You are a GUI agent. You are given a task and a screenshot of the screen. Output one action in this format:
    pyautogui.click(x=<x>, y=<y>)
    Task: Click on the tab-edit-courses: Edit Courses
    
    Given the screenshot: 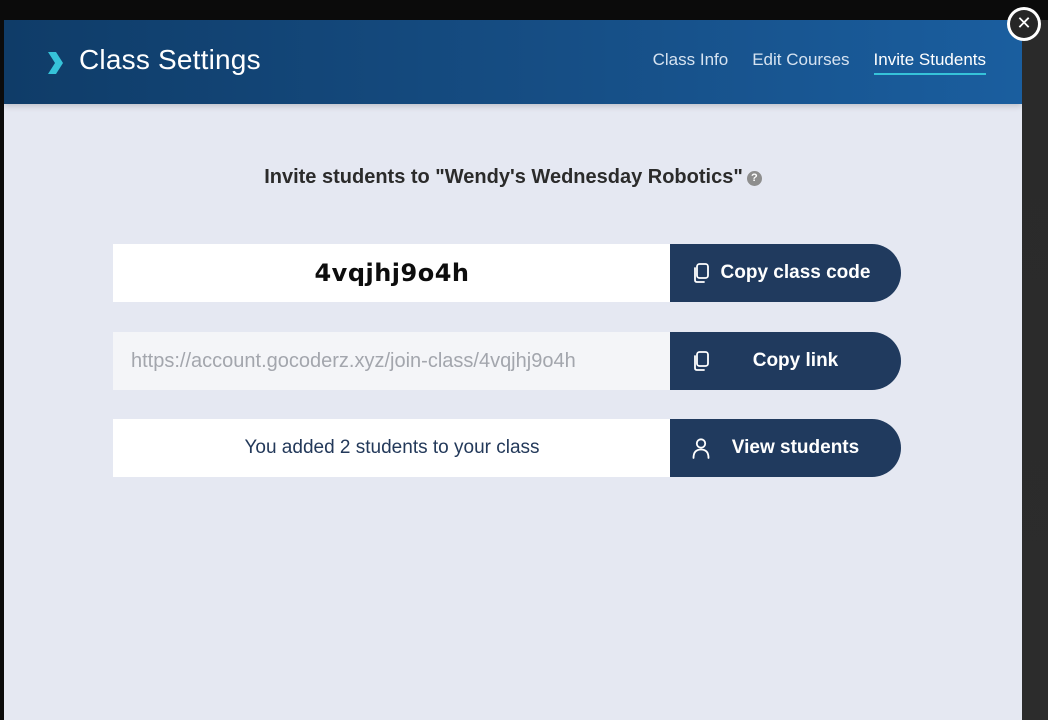 What is the action you would take?
    pyautogui.click(x=800, y=62)
    